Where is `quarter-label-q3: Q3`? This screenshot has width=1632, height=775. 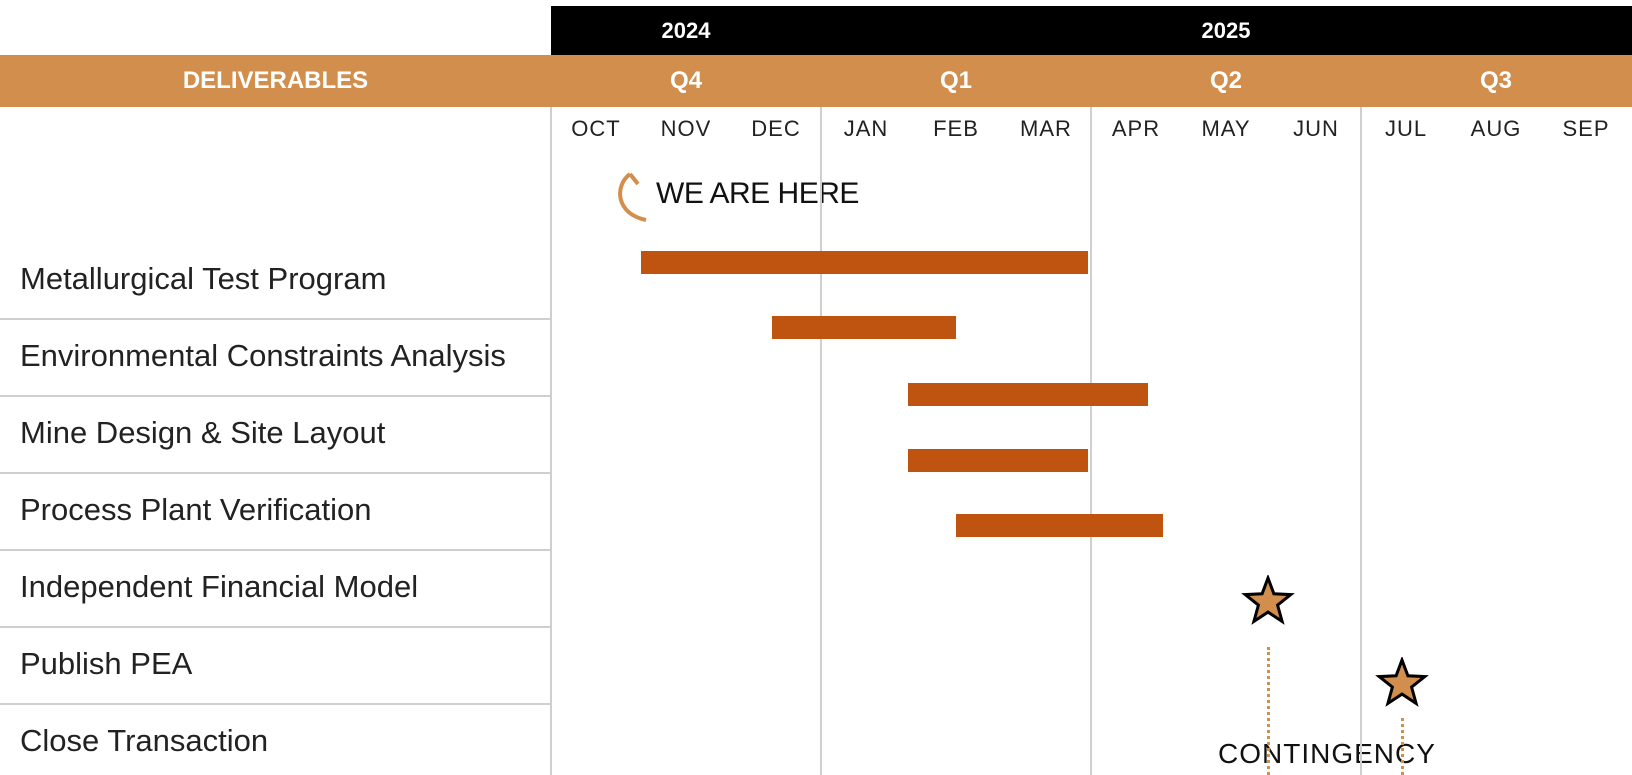
quarter-label-q3: Q3 is located at coordinates (1495, 80).